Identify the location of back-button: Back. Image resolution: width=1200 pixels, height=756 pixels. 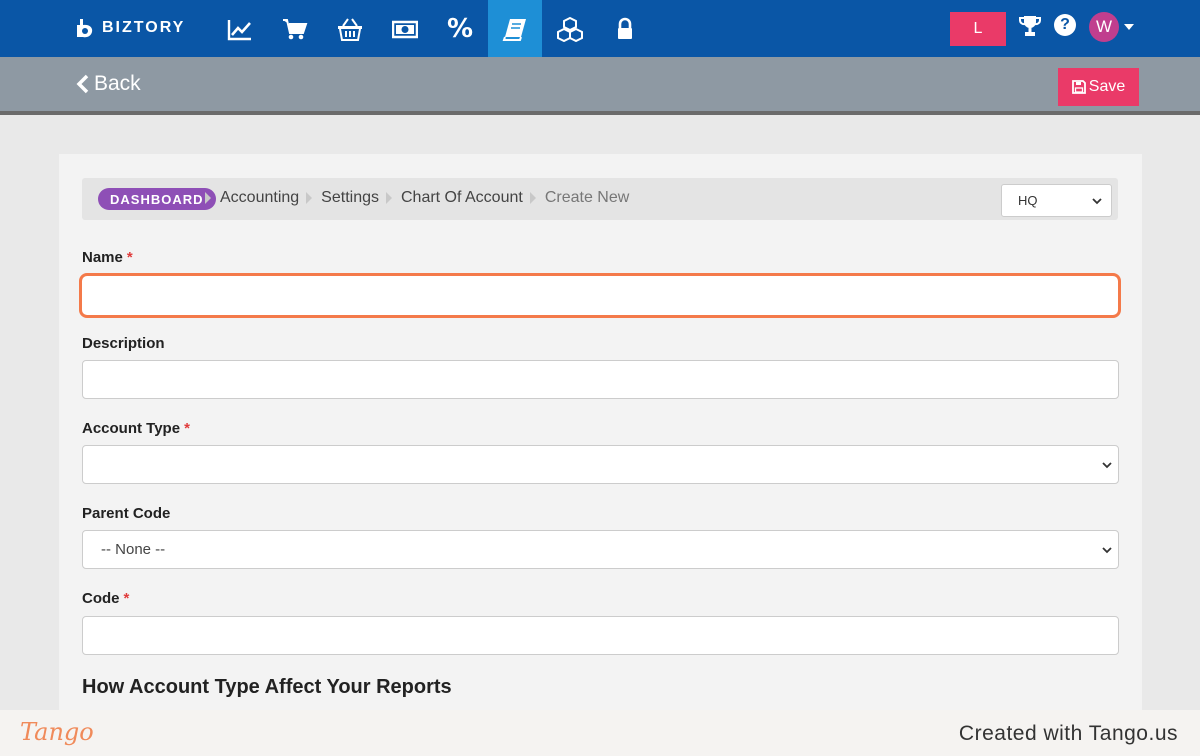
(108, 84).